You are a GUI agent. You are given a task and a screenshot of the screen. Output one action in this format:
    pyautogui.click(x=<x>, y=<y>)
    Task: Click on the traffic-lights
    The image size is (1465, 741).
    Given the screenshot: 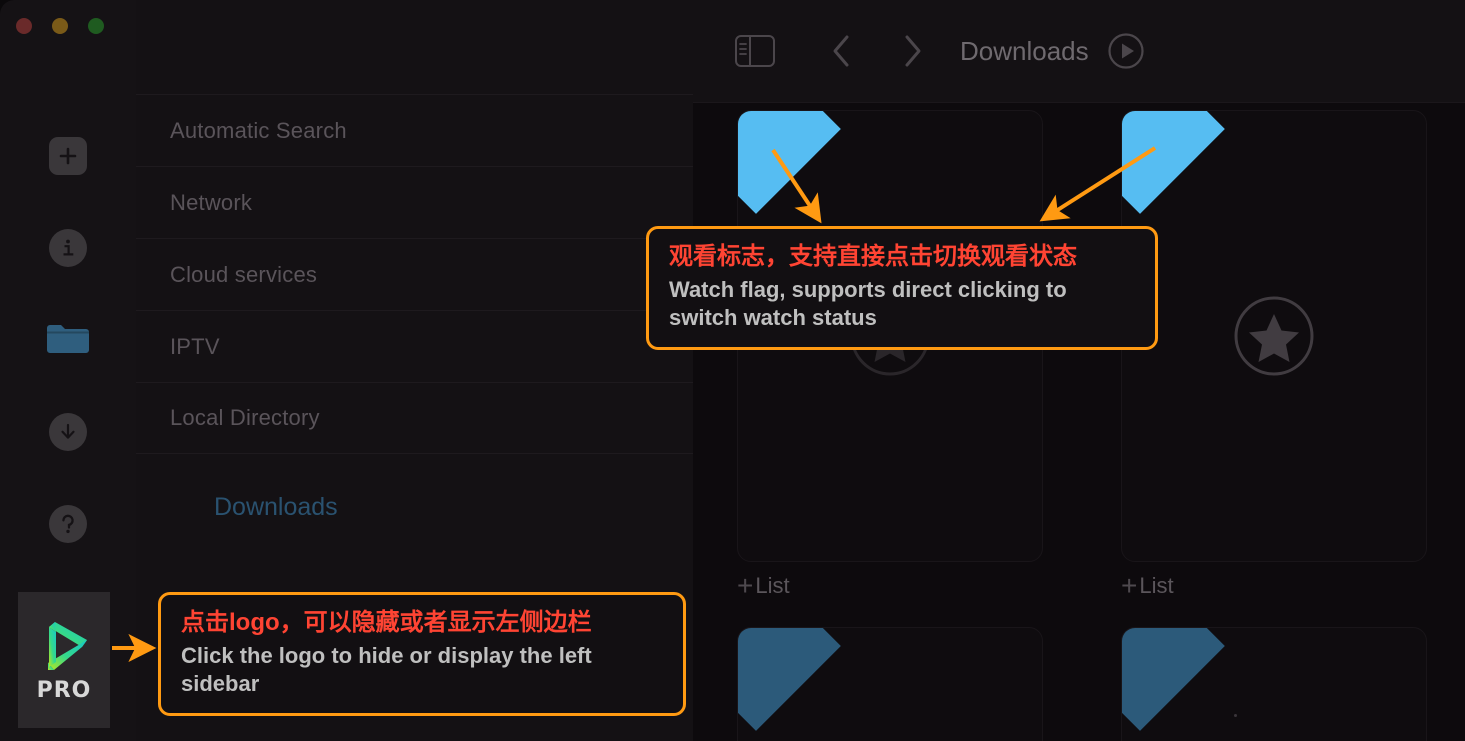 What is the action you would take?
    pyautogui.click(x=60, y=26)
    